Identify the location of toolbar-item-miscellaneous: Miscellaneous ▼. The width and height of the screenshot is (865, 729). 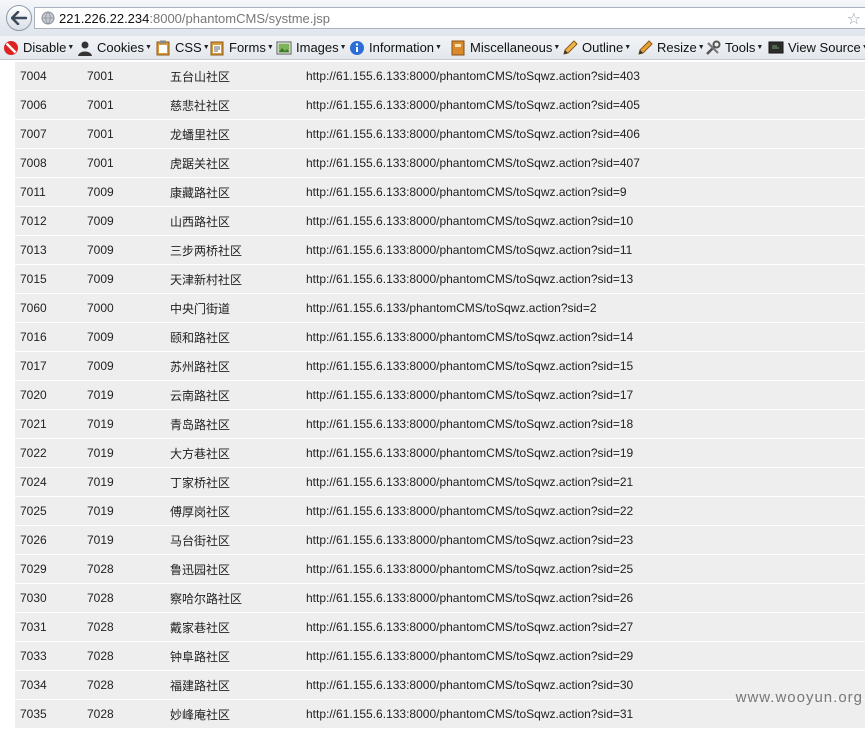
(505, 47).